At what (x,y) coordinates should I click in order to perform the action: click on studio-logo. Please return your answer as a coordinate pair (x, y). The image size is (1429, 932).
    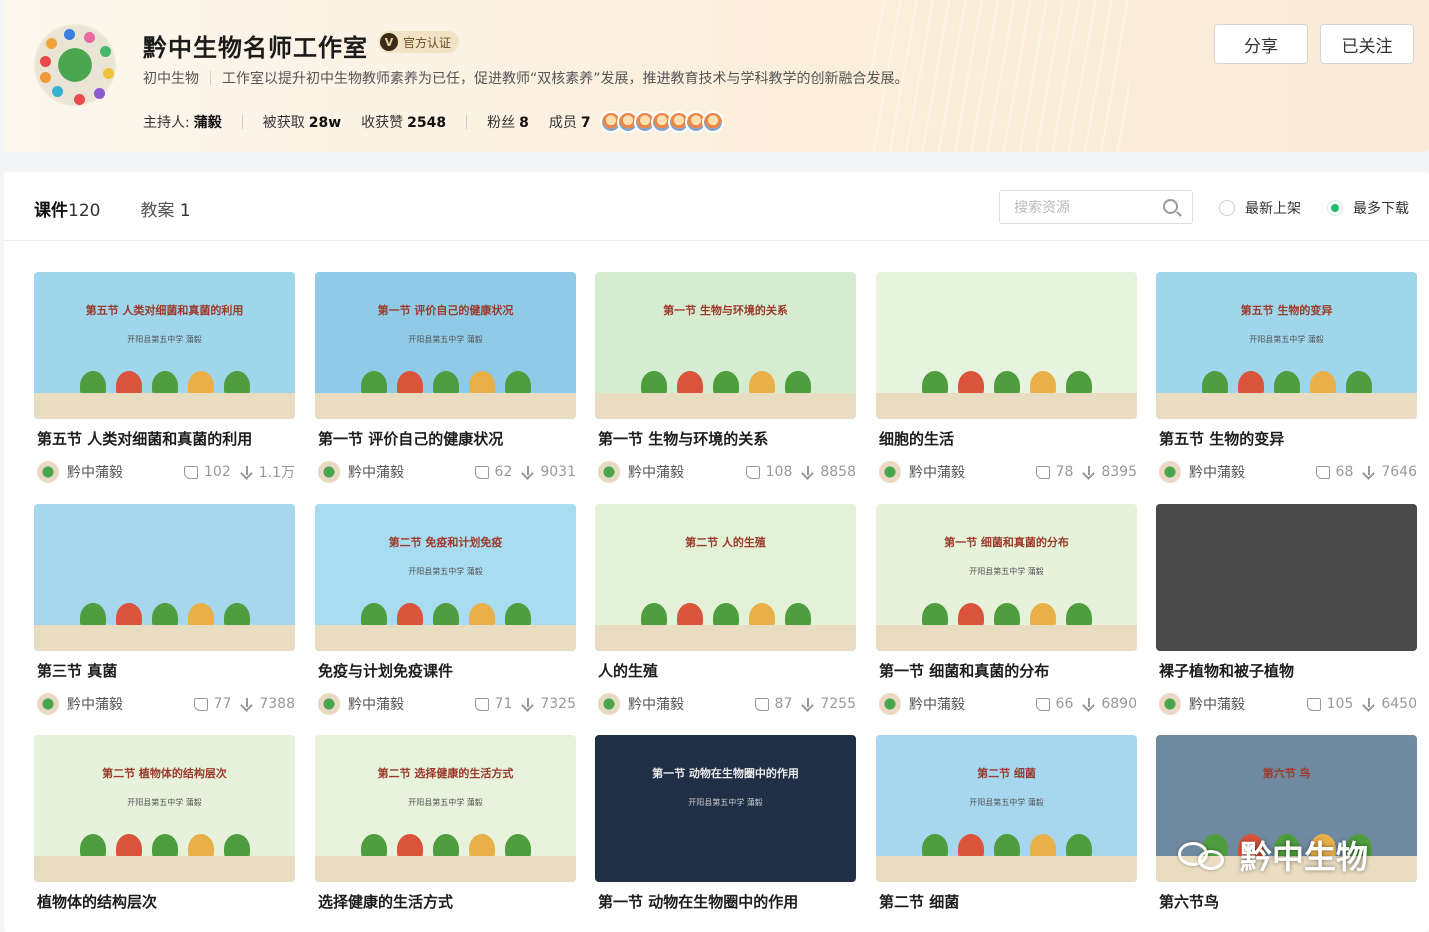
    Looking at the image, I should click on (75, 65).